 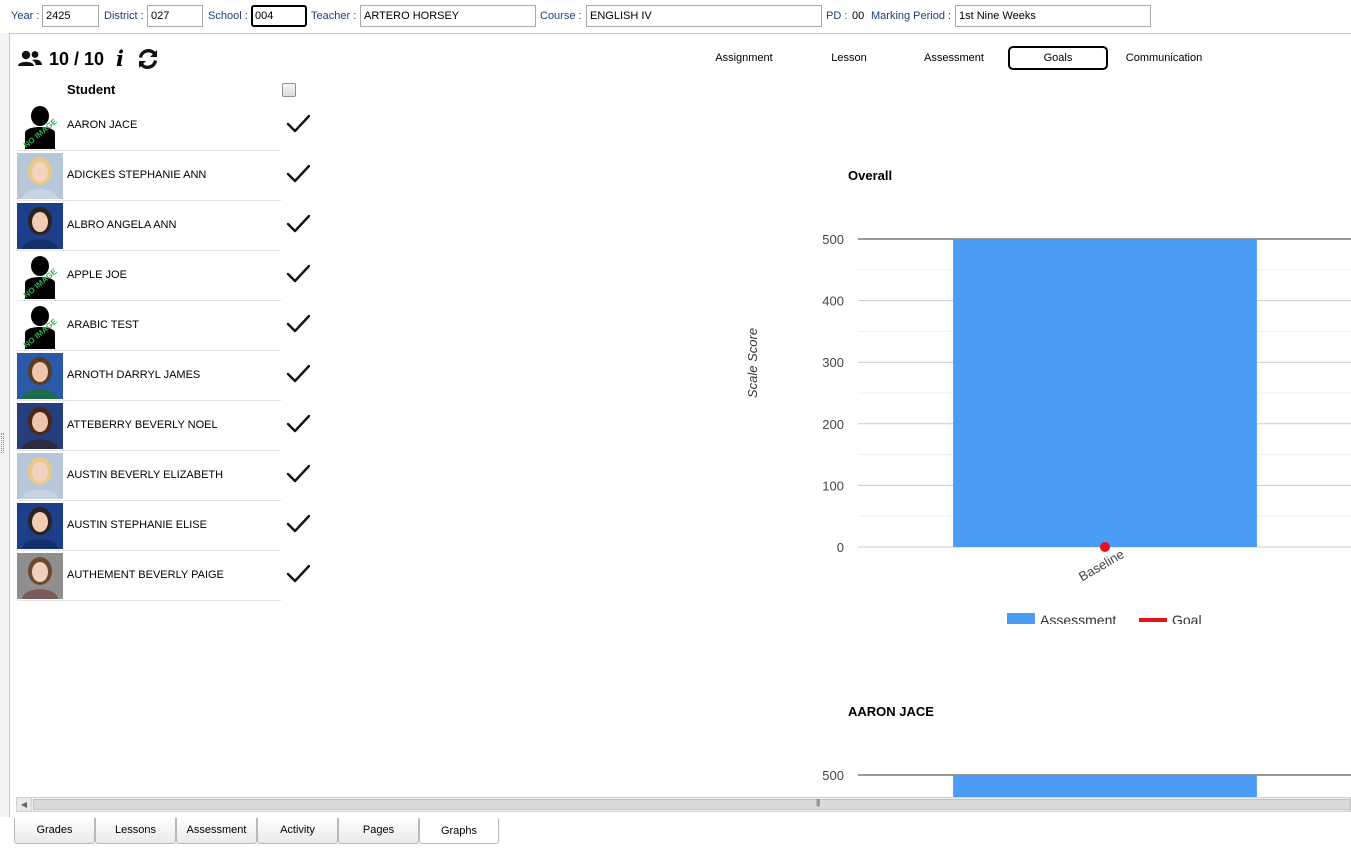 I want to click on student-row: ALBRO ANGELA ANN, so click(x=149, y=226).